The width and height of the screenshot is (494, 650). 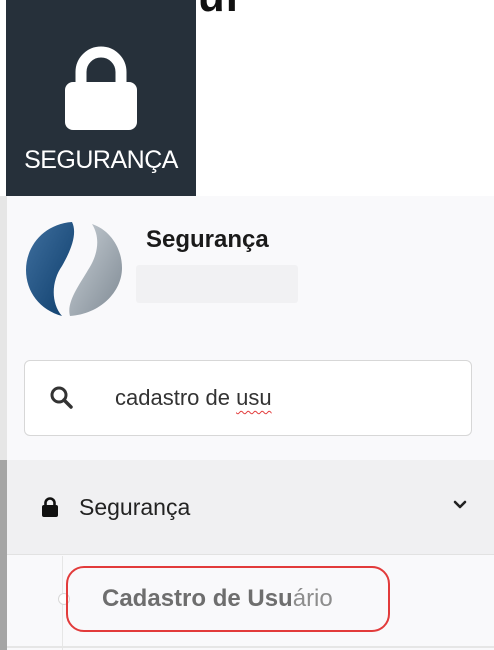 What do you see at coordinates (207, 239) in the screenshot?
I see `brand-title: Segurança` at bounding box center [207, 239].